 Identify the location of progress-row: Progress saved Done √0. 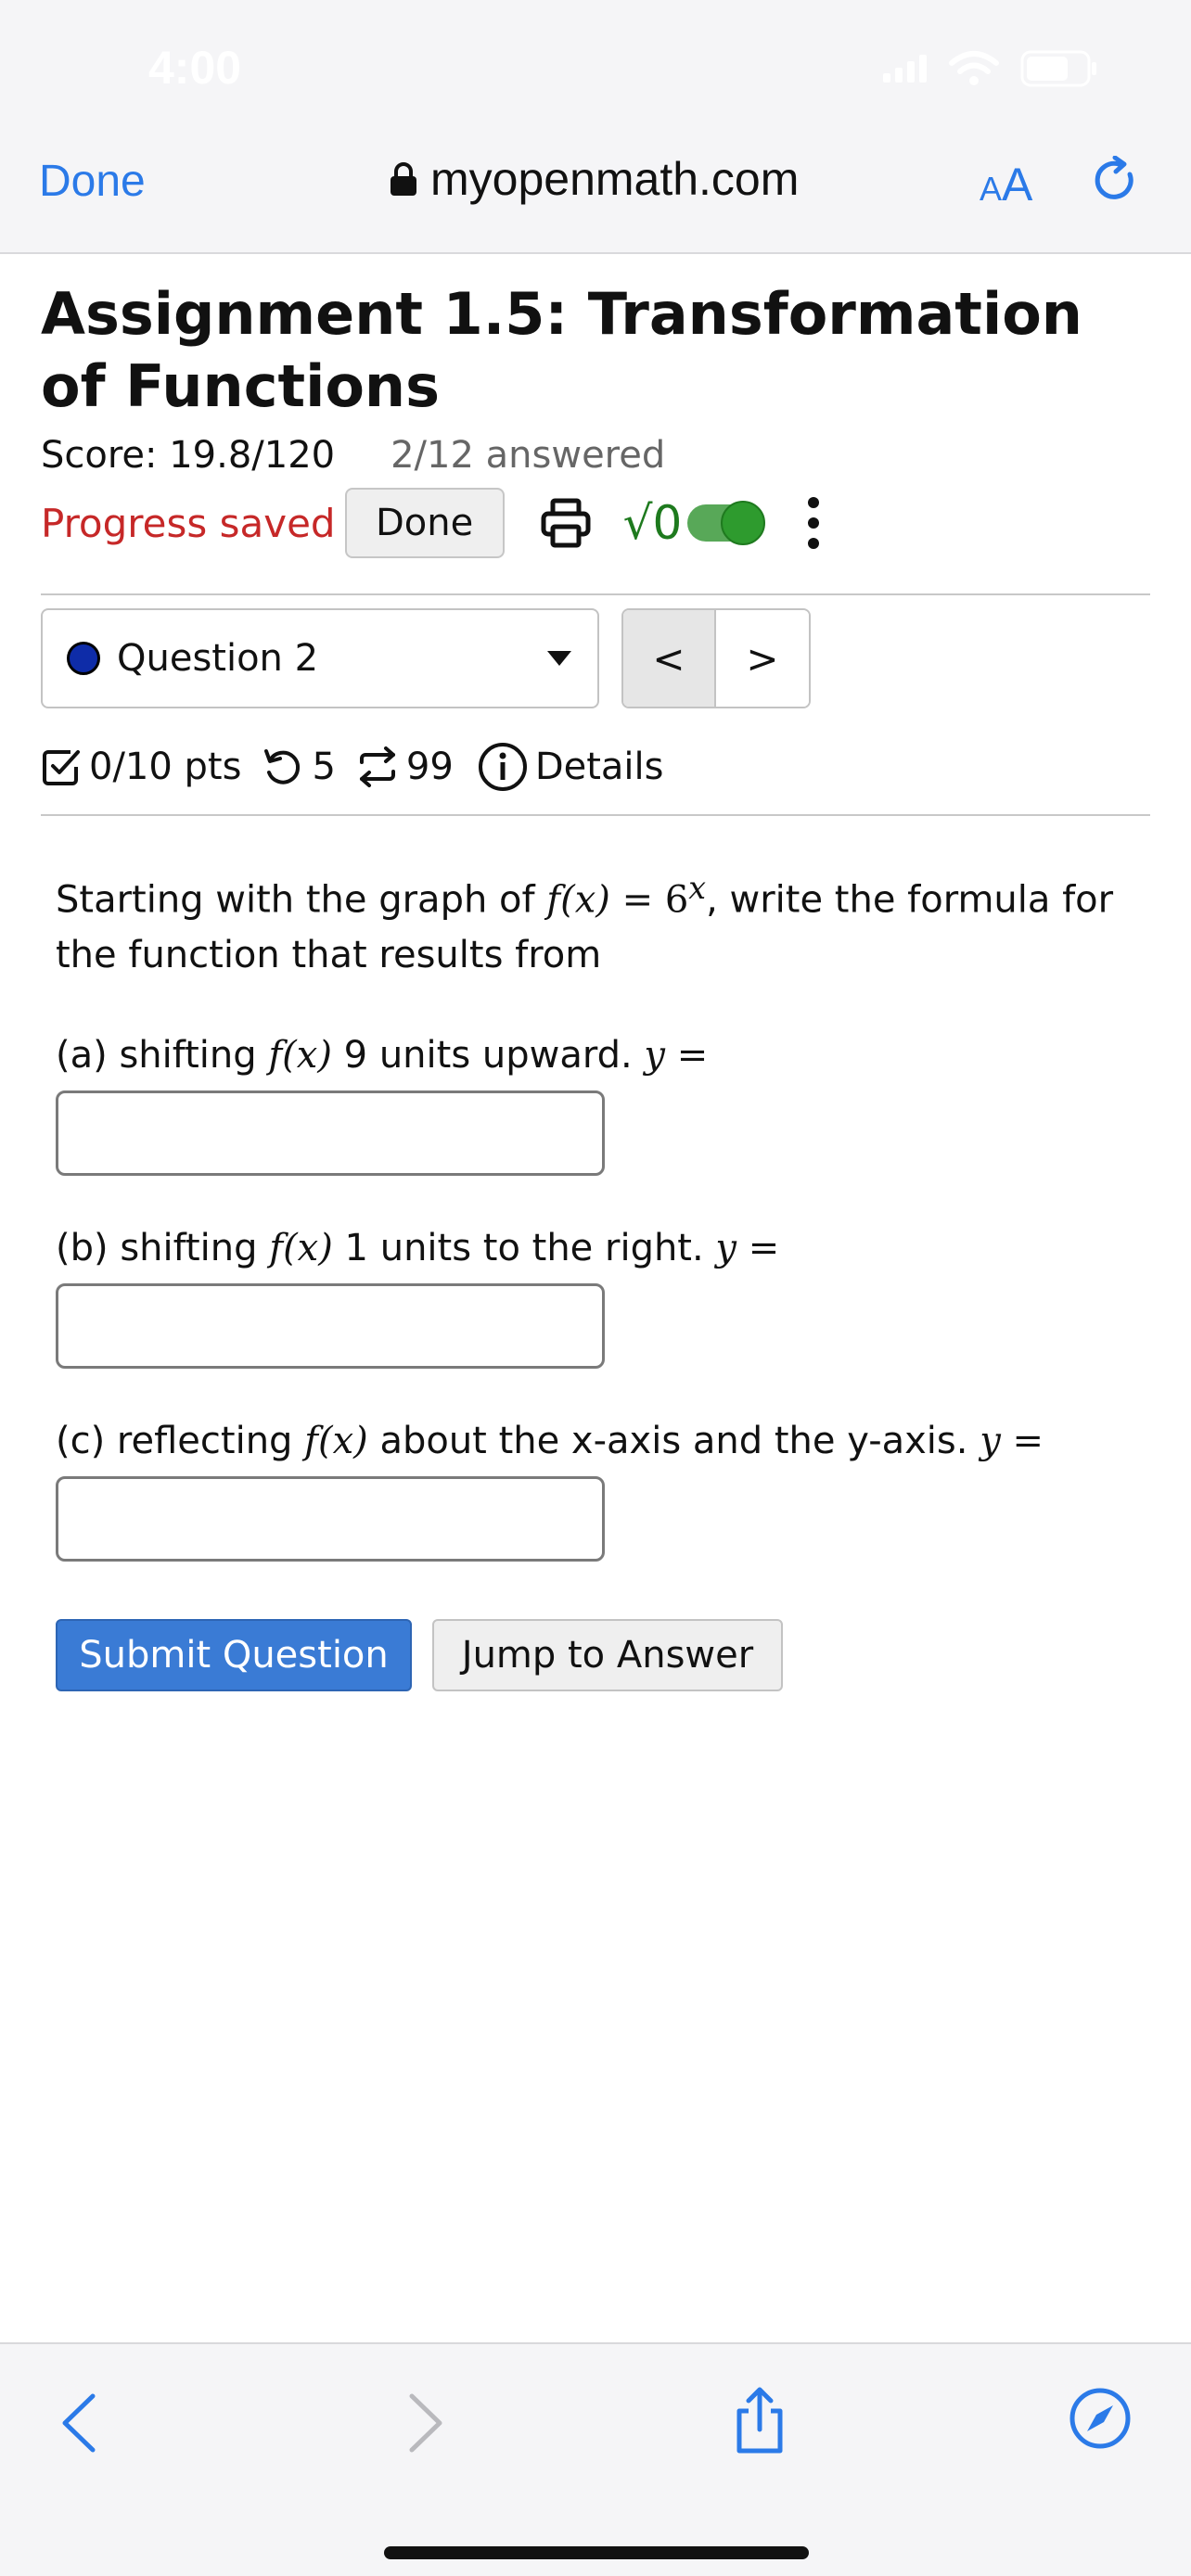
(595, 523).